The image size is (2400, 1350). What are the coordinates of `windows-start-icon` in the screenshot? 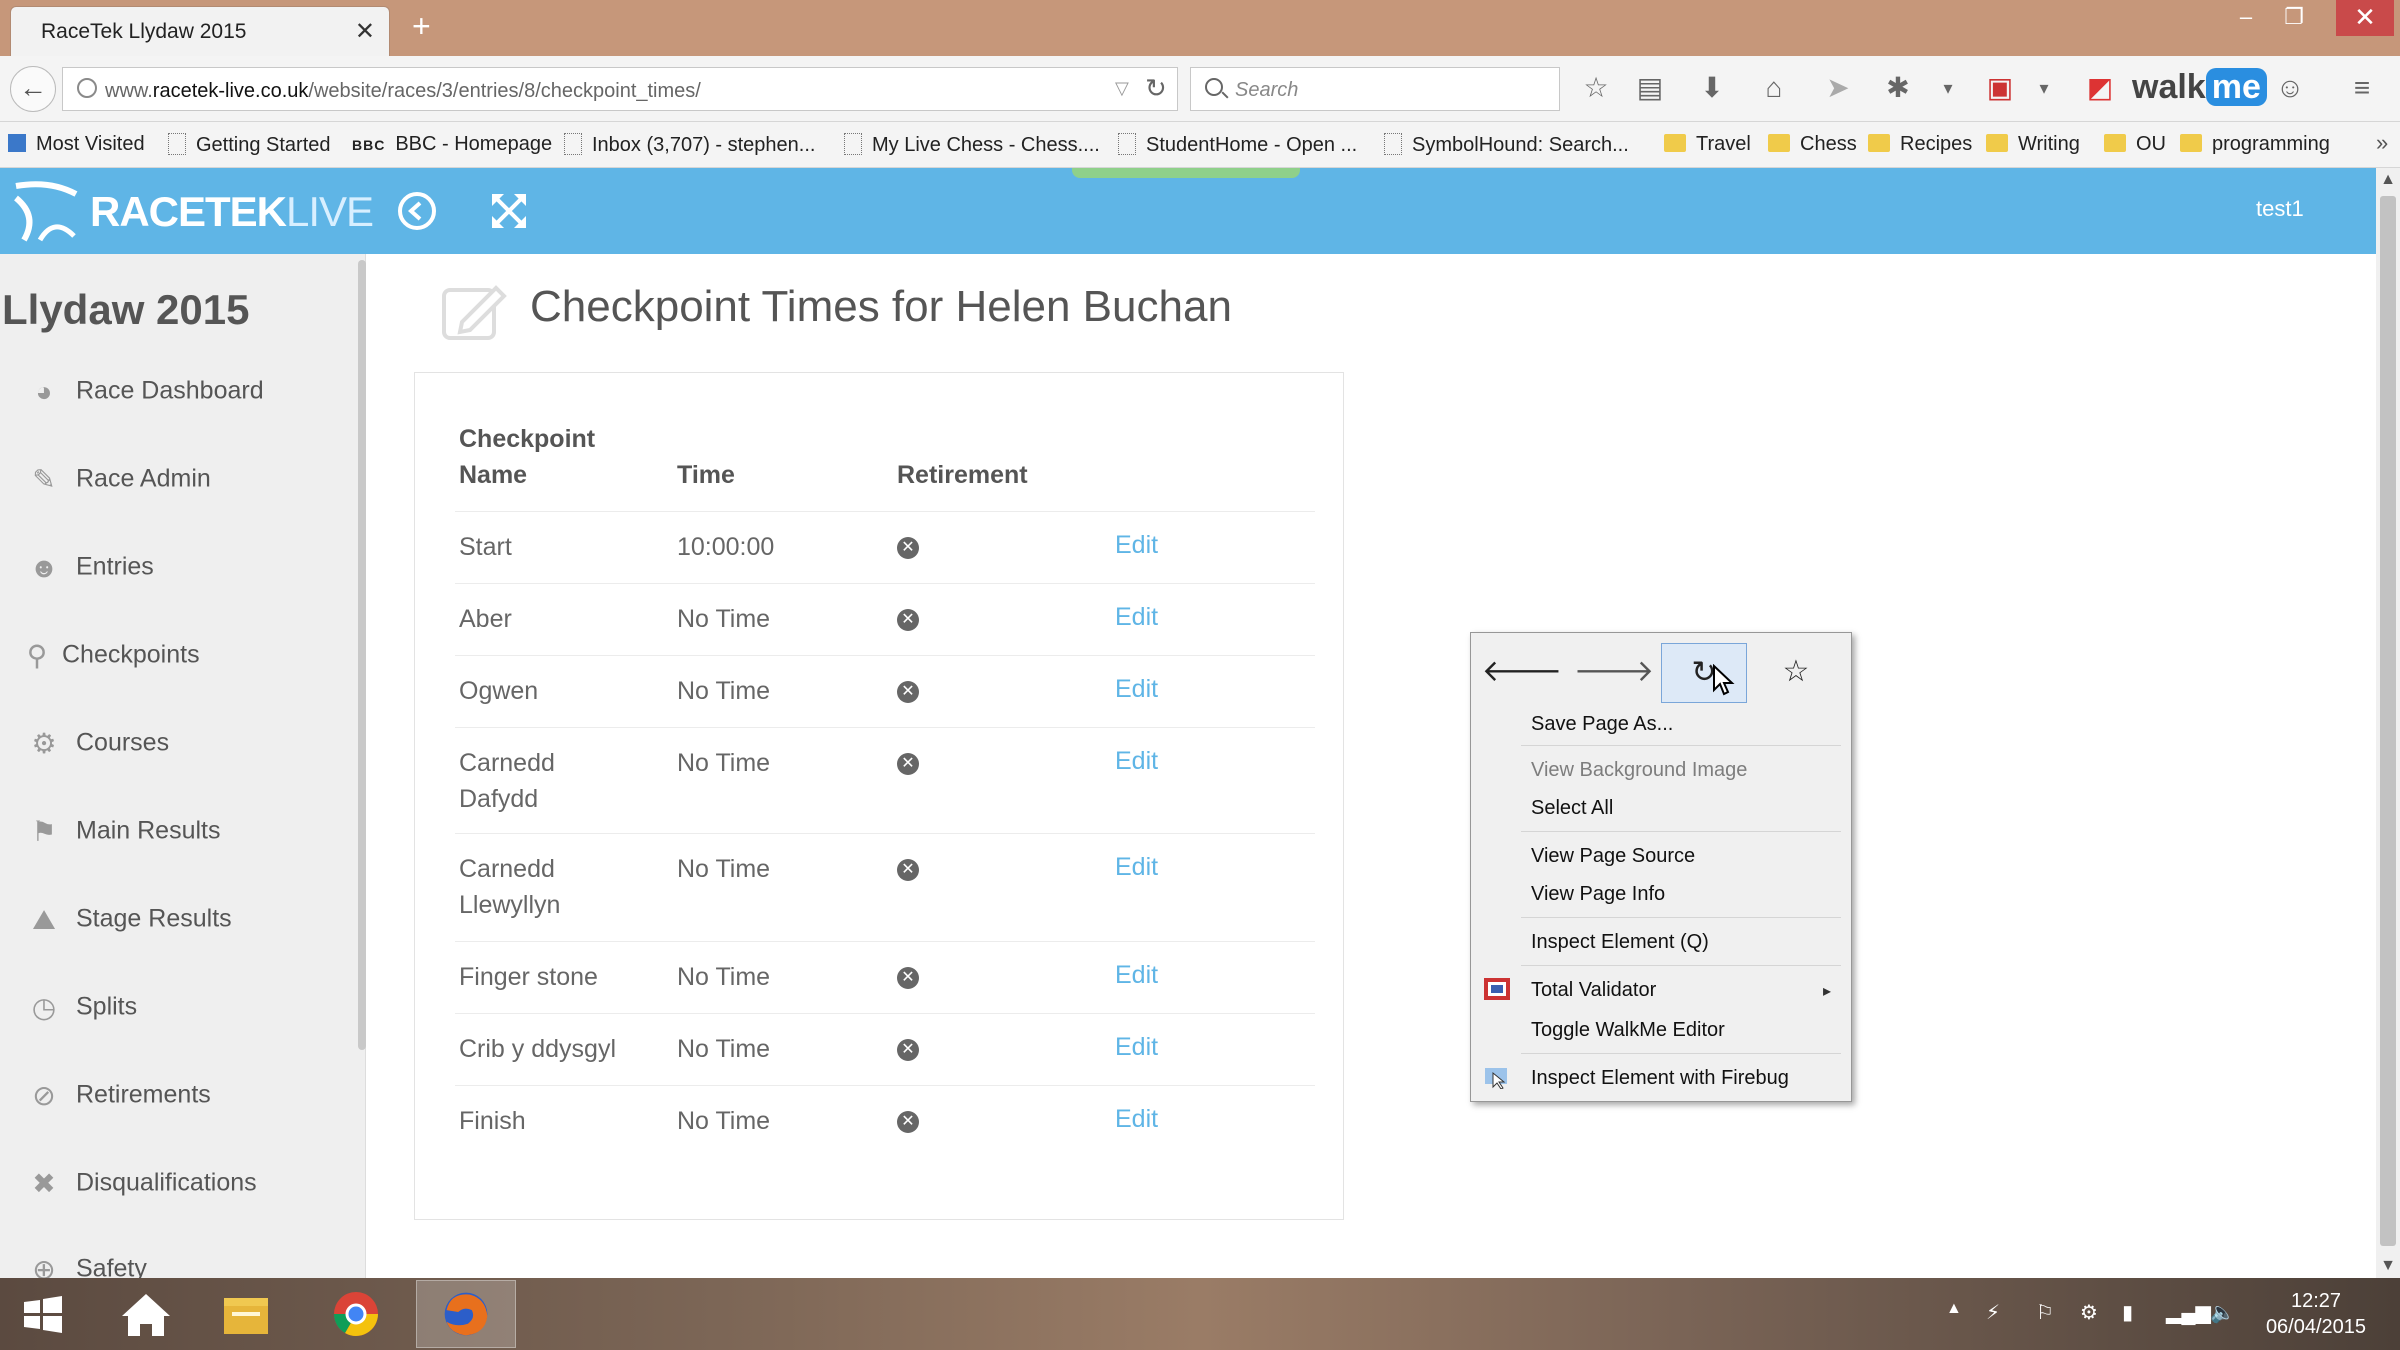 It's located at (43, 1314).